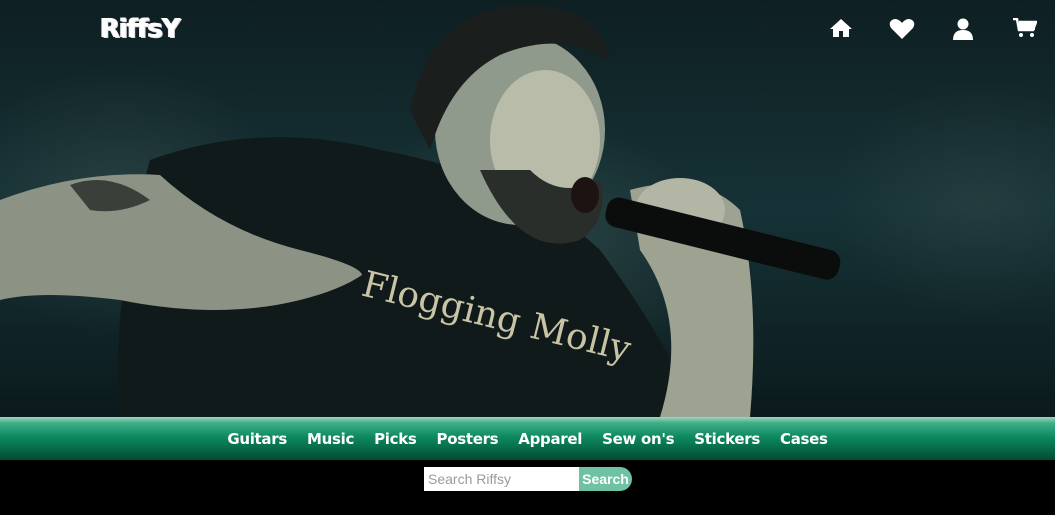 This screenshot has height=515, width=1055. I want to click on menu-item-sew-ons: Sew on's, so click(638, 439).